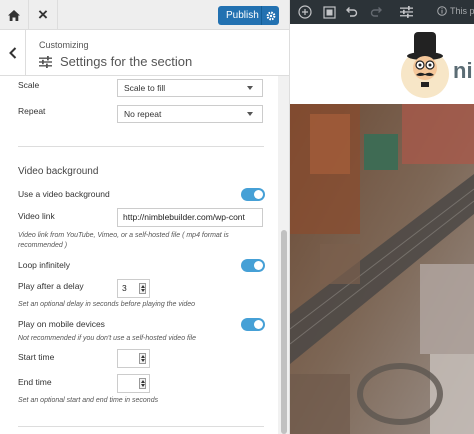 This screenshot has width=474, height=434. What do you see at coordinates (239, 15) in the screenshot?
I see `publish-button: Publish` at bounding box center [239, 15].